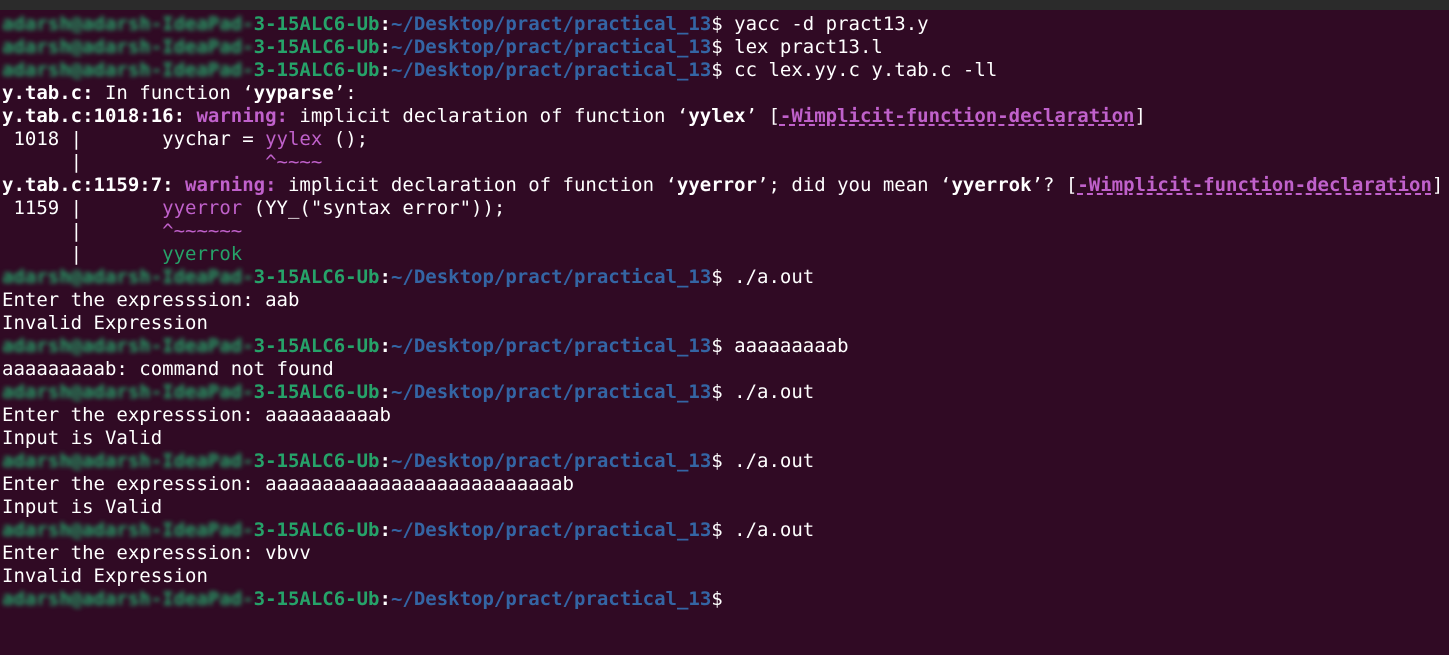 Image resolution: width=1449 pixels, height=655 pixels. I want to click on caret-line: | ^~~~~, so click(725, 162).